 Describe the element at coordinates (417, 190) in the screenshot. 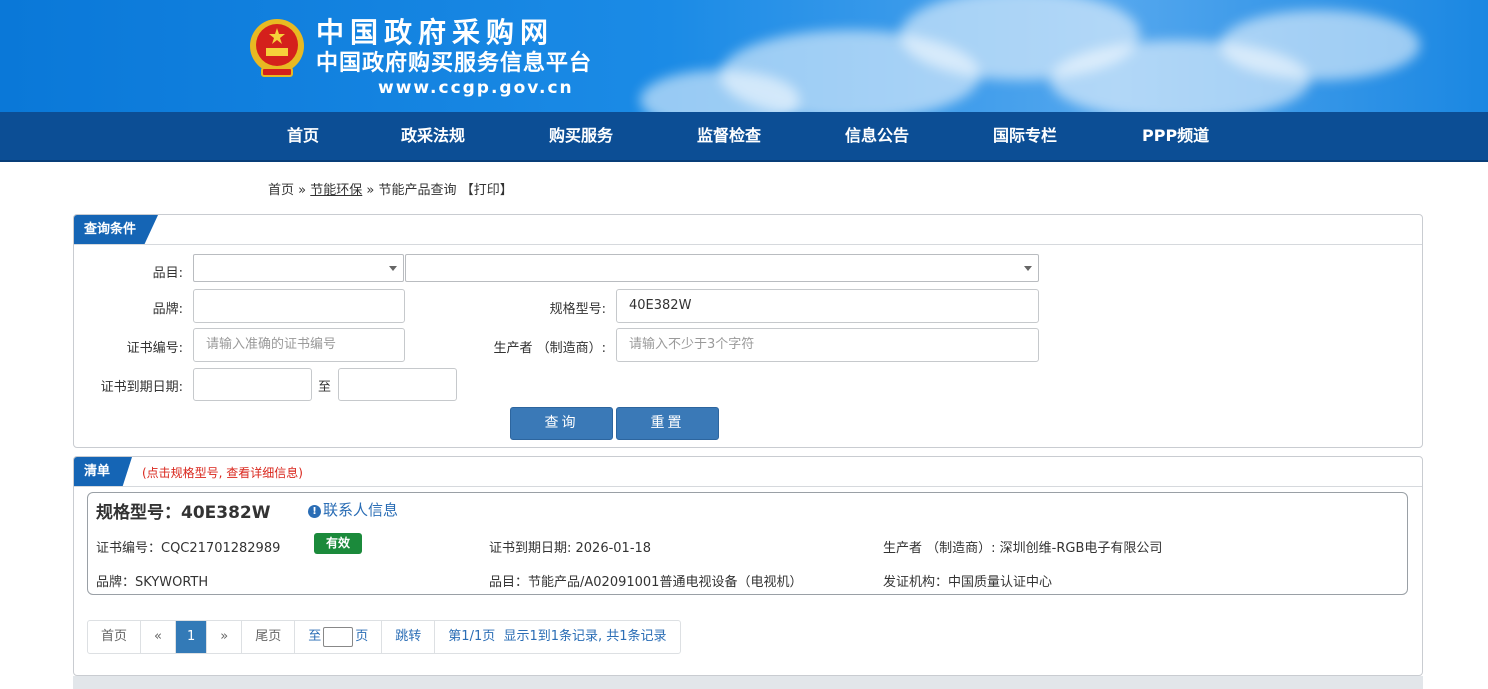

I see `breadcrumb-current: 节能产品查询` at that location.